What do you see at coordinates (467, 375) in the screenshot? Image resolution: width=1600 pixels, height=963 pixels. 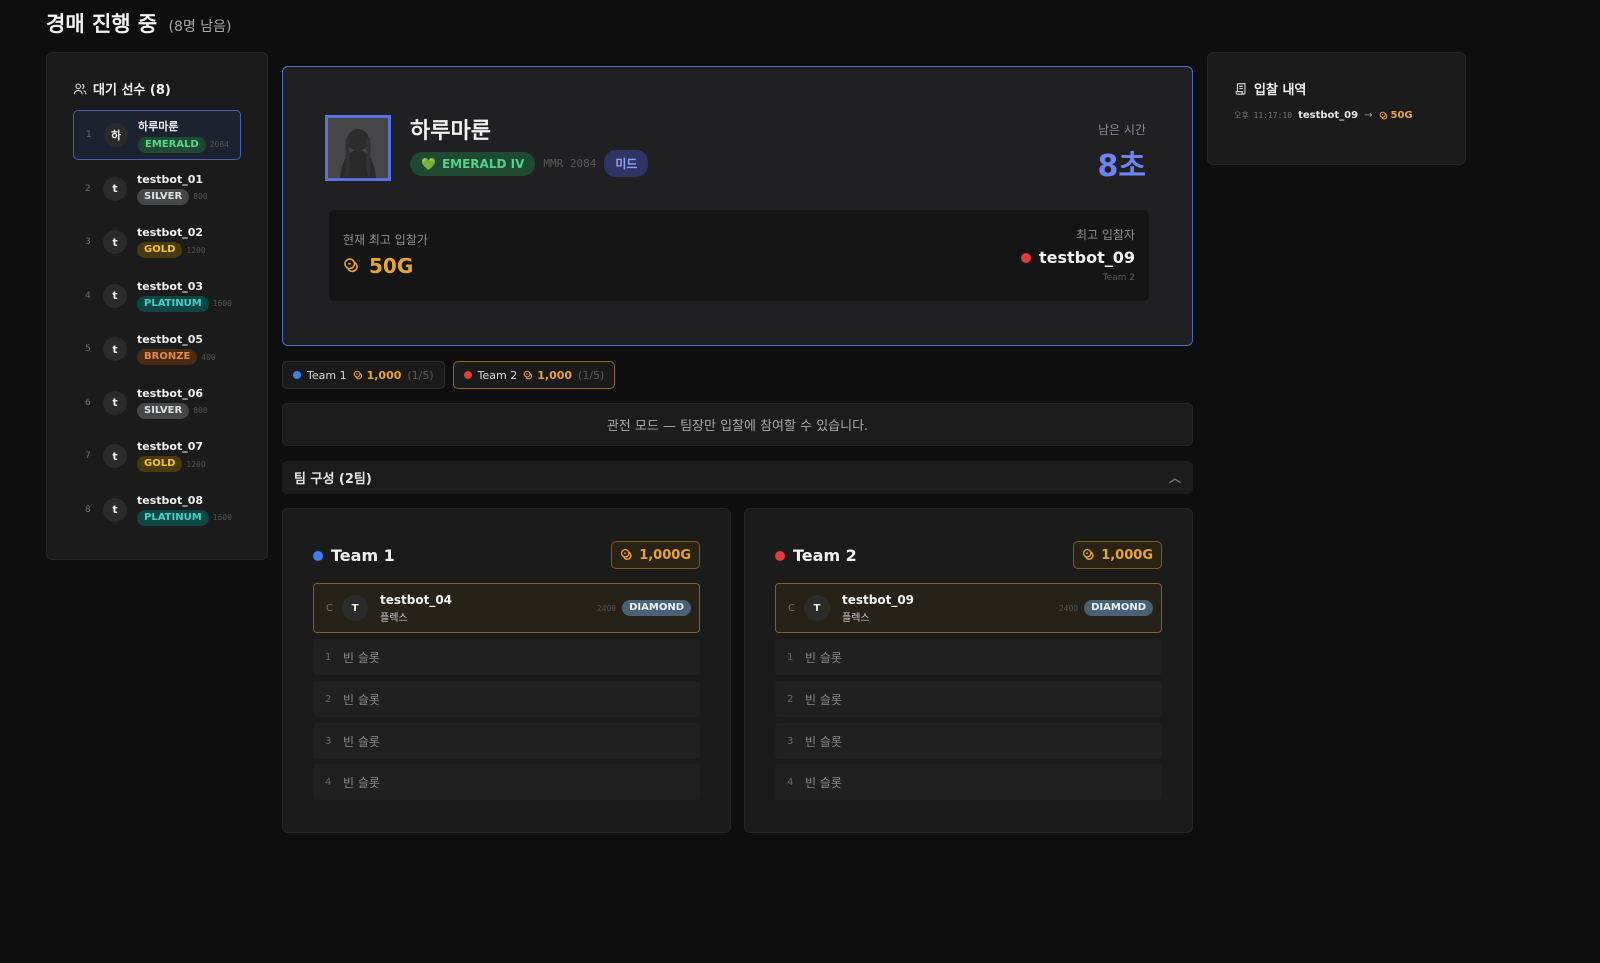 I see `team-color-dot` at bounding box center [467, 375].